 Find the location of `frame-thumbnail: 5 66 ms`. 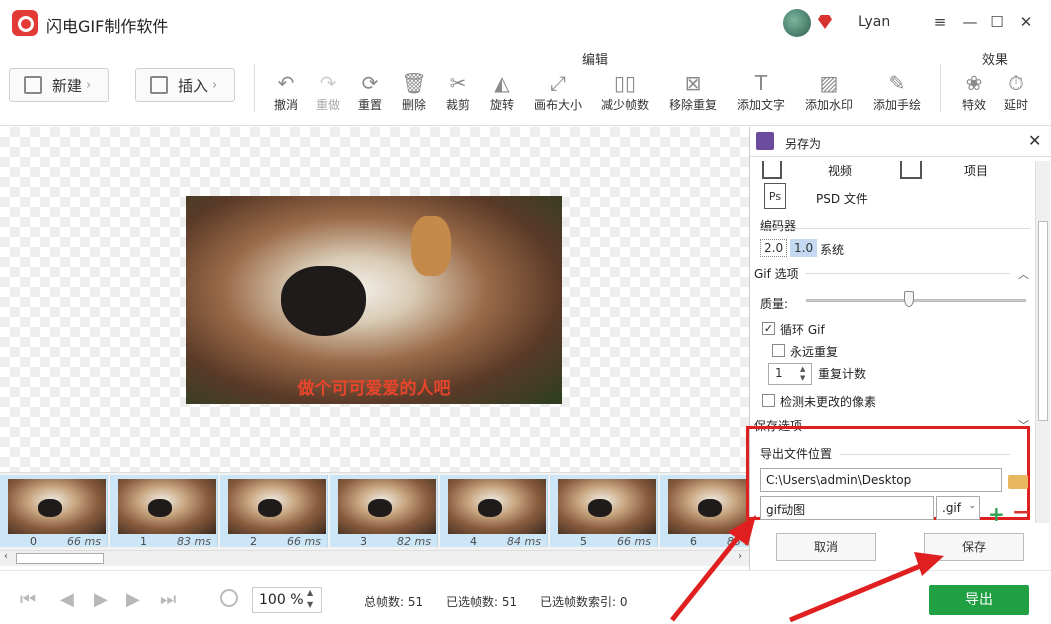

frame-thumbnail: 5 66 ms is located at coordinates (604, 511).